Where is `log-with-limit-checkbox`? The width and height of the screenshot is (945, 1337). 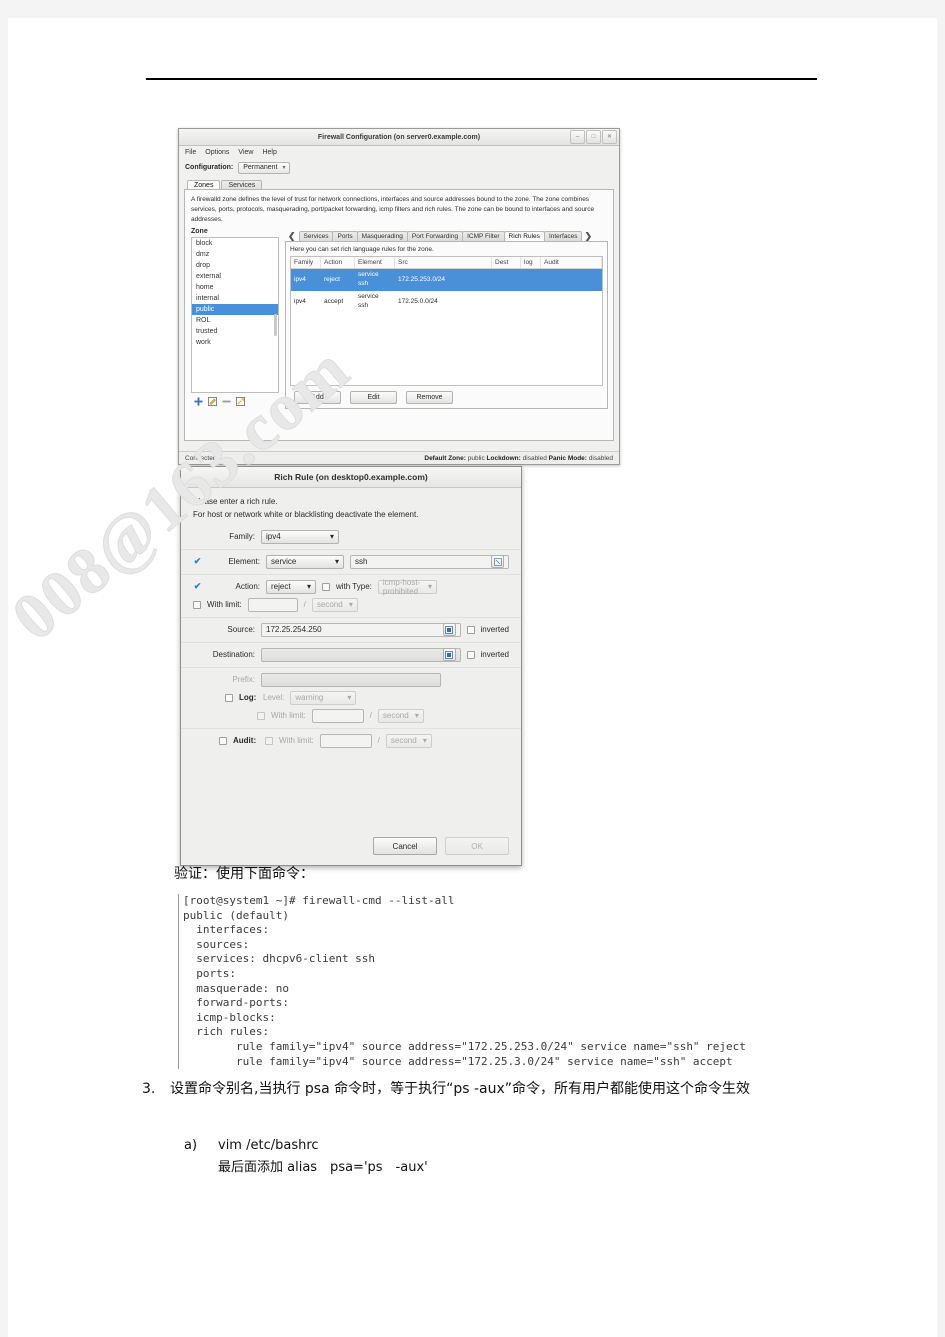
log-with-limit-checkbox is located at coordinates (261, 715).